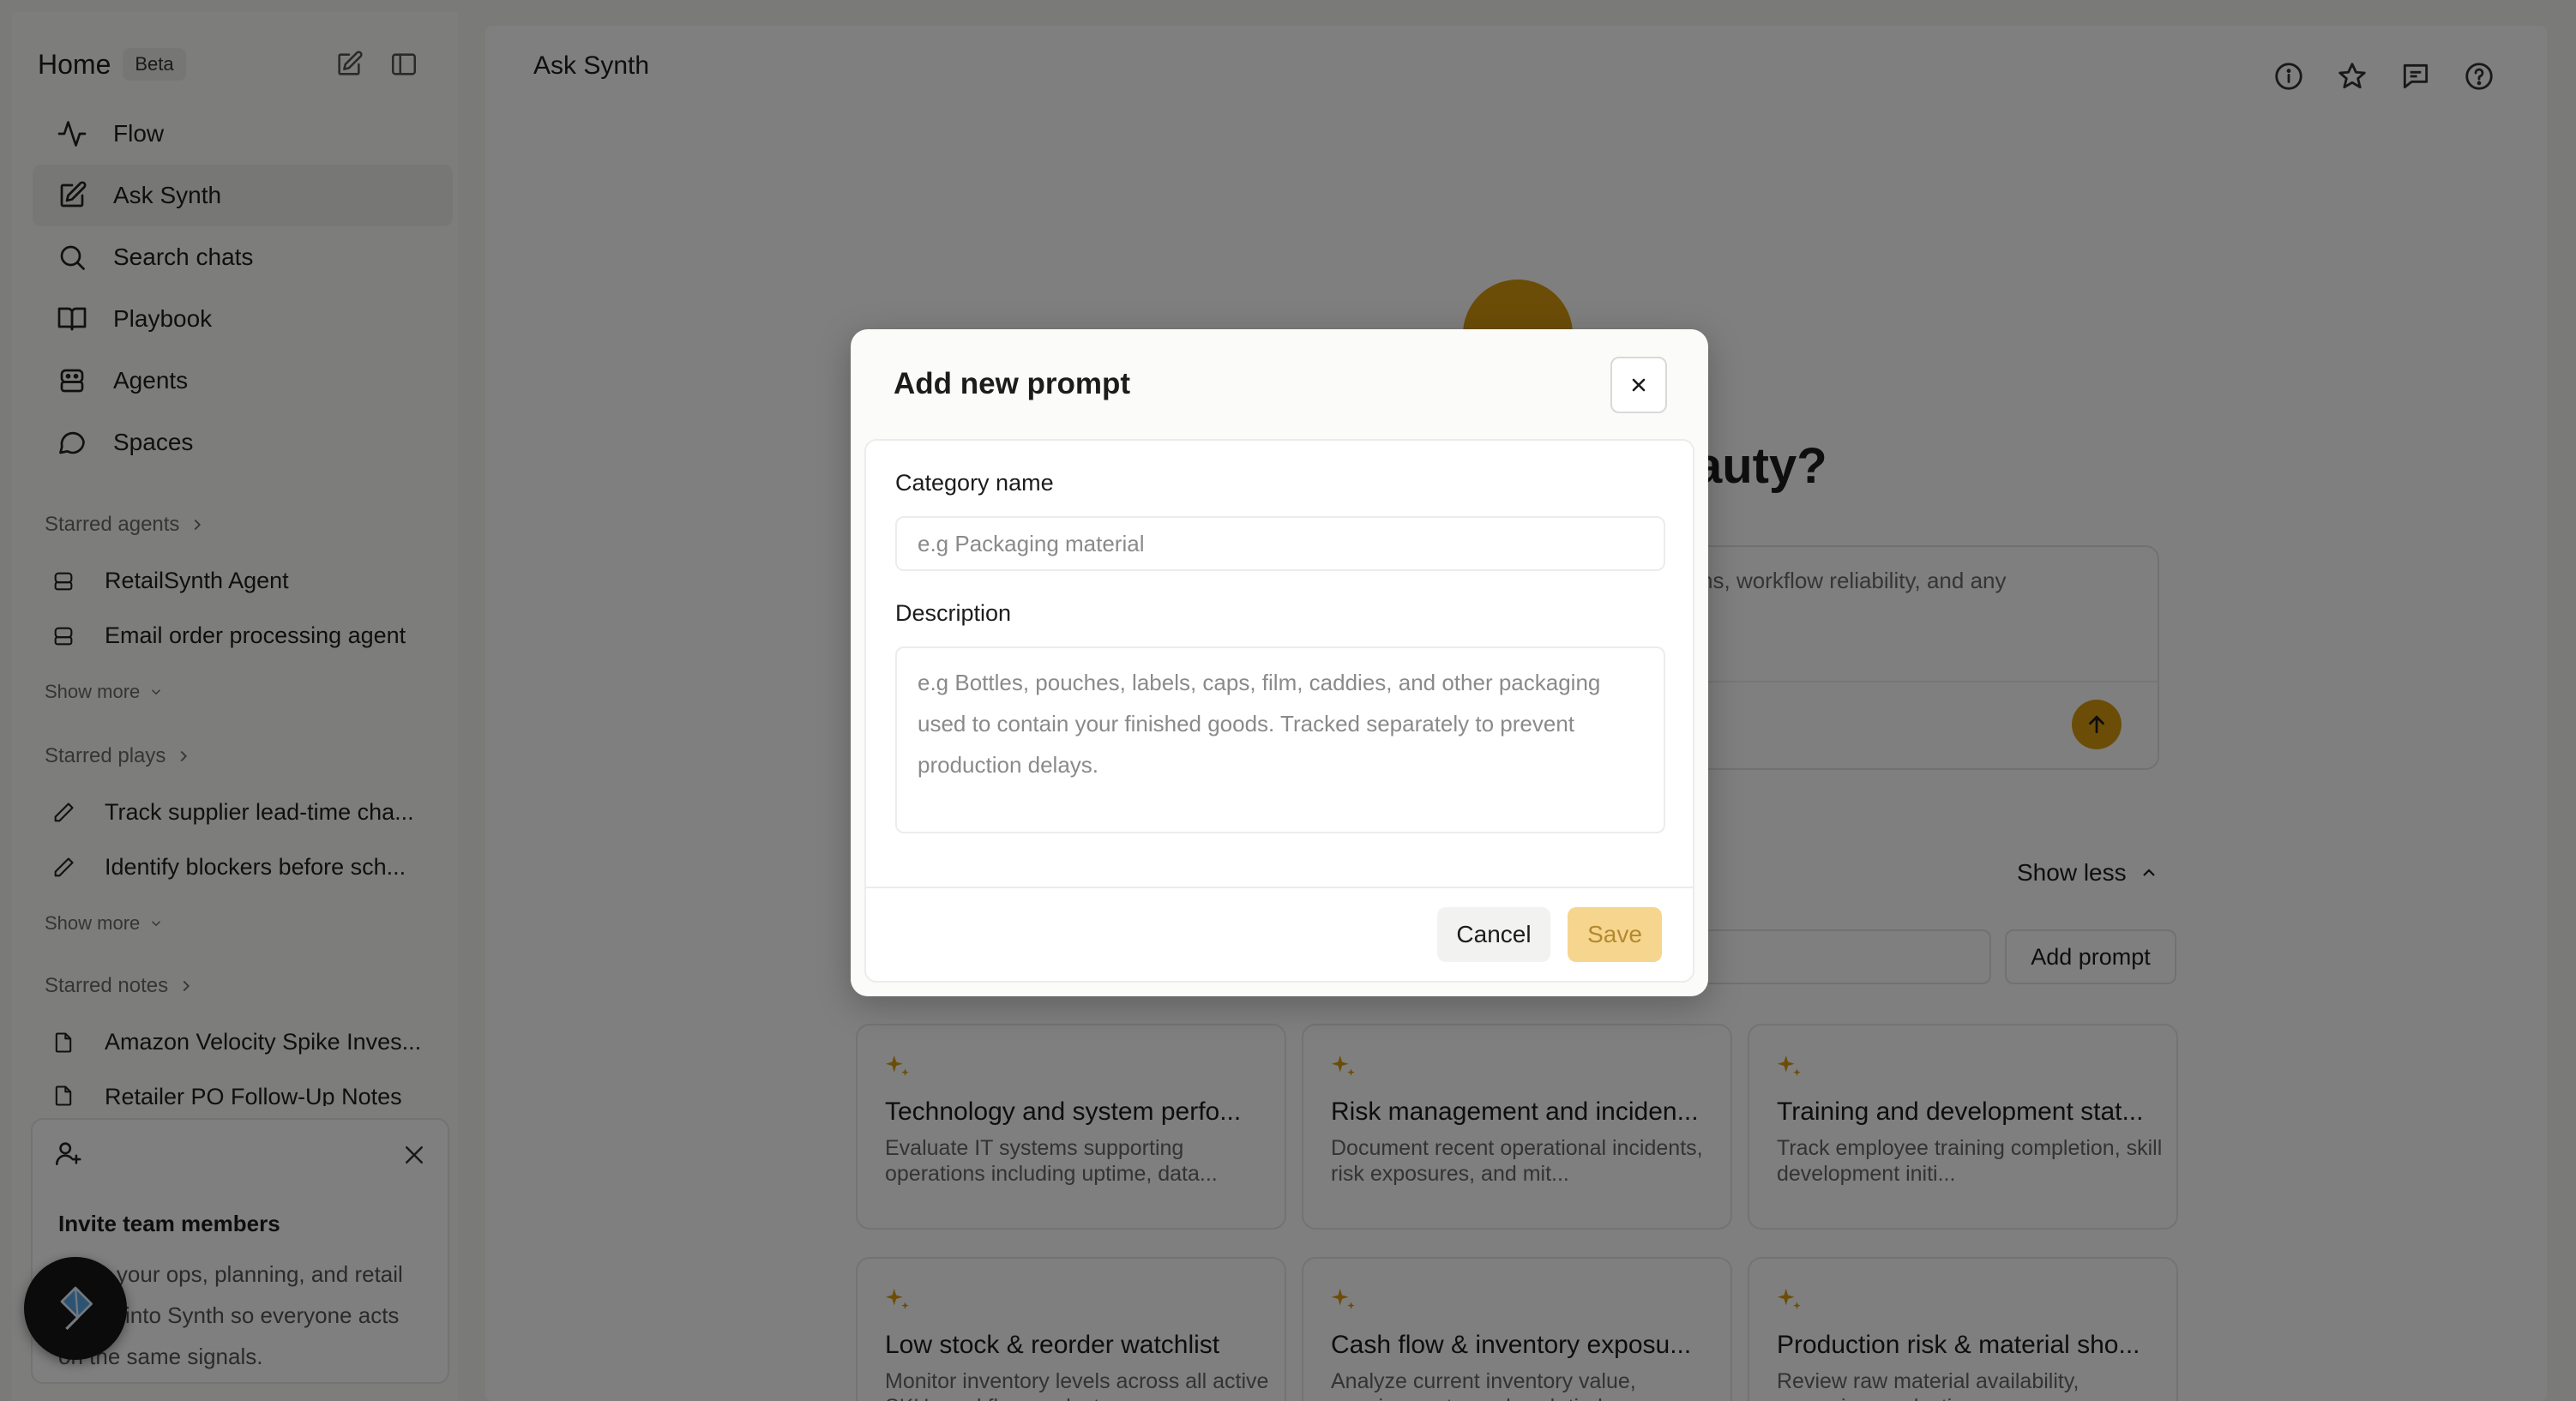 This screenshot has width=2576, height=1401. Describe the element at coordinates (1280, 543) in the screenshot. I see `category-name-input` at that location.